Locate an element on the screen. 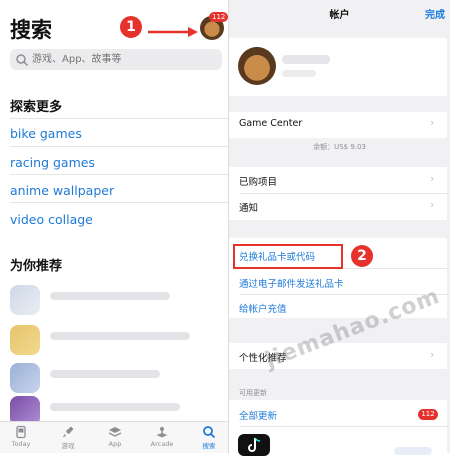  send-gift-card-link: 通过电子邮件发送礼品卡 is located at coordinates (291, 283).